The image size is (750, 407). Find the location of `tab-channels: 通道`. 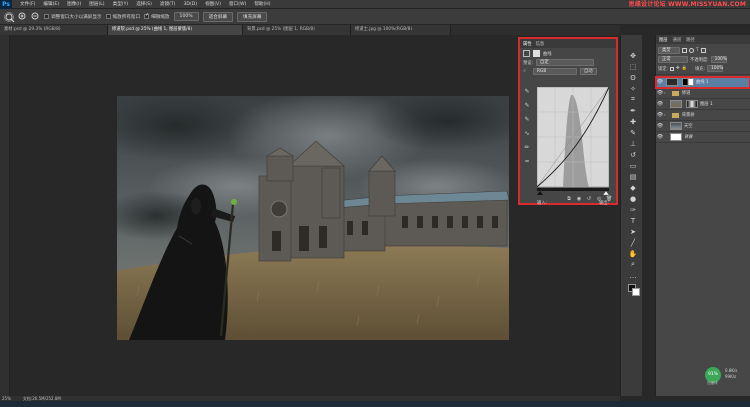

tab-channels: 通道 is located at coordinates (677, 40).